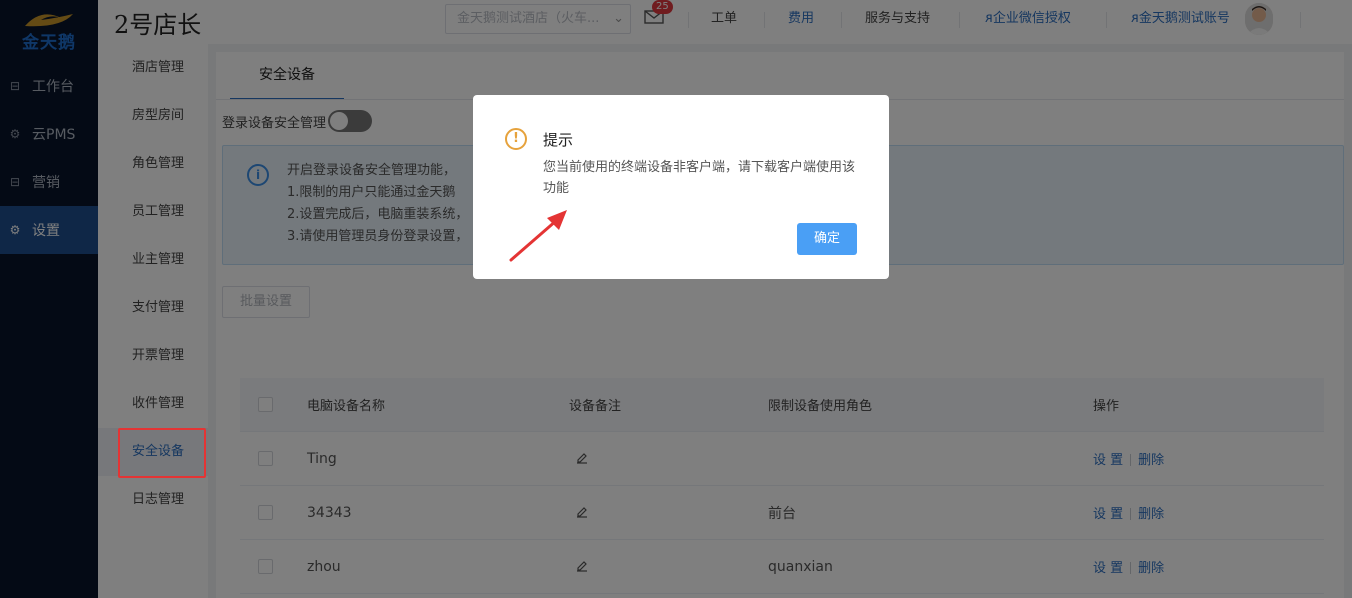 This screenshot has height=598, width=1352. I want to click on confirm-button: 确定, so click(827, 239).